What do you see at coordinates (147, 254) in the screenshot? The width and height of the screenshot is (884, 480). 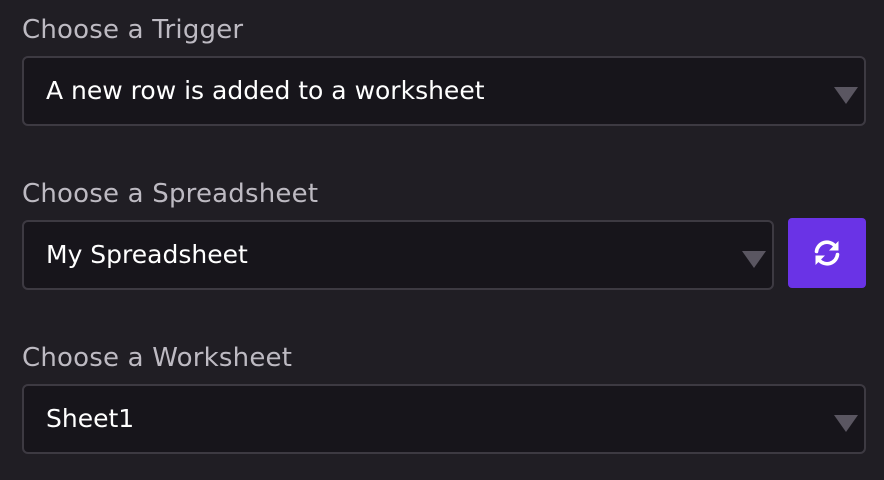 I see `spreadsheet-select-value: My Spreadsheet` at bounding box center [147, 254].